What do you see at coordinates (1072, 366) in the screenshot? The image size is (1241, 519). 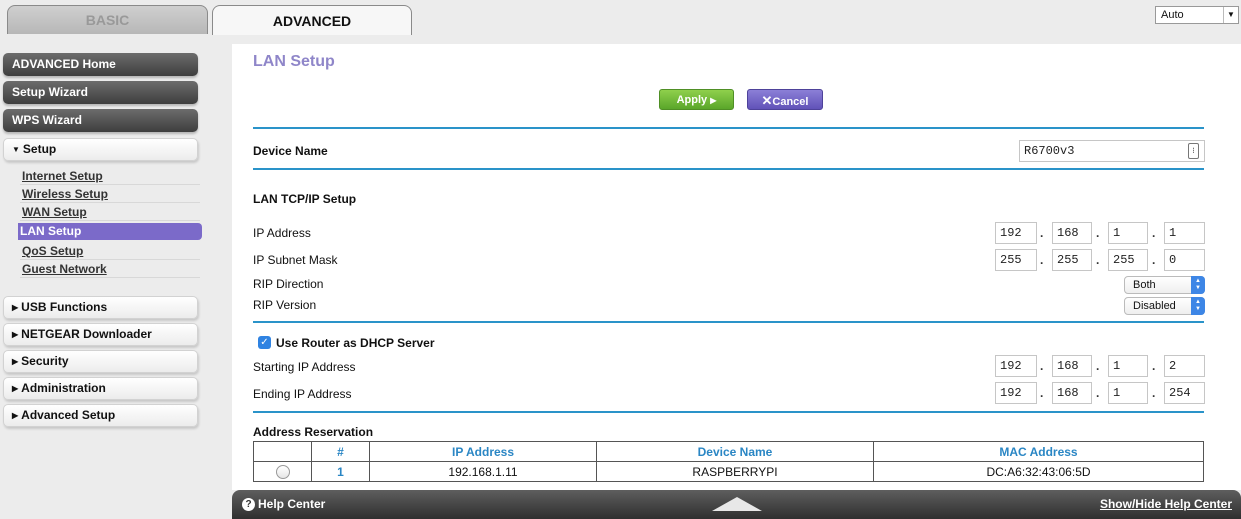 I see `starting-ip-octet-2: 168` at bounding box center [1072, 366].